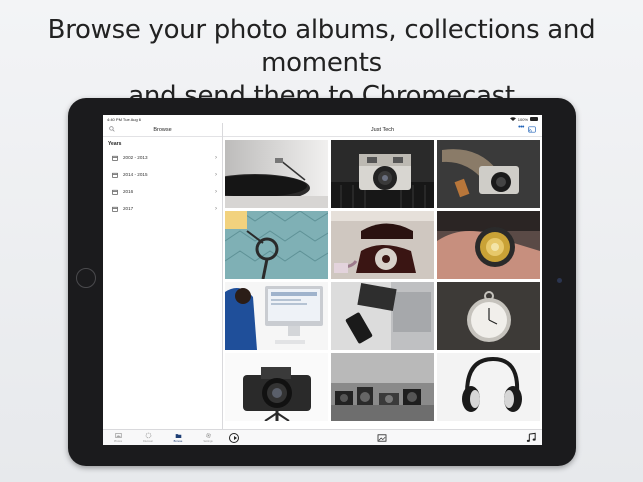 The height and width of the screenshot is (482, 643). Describe the element at coordinates (276, 174) in the screenshot. I see `photo-tile-record-player` at that location.